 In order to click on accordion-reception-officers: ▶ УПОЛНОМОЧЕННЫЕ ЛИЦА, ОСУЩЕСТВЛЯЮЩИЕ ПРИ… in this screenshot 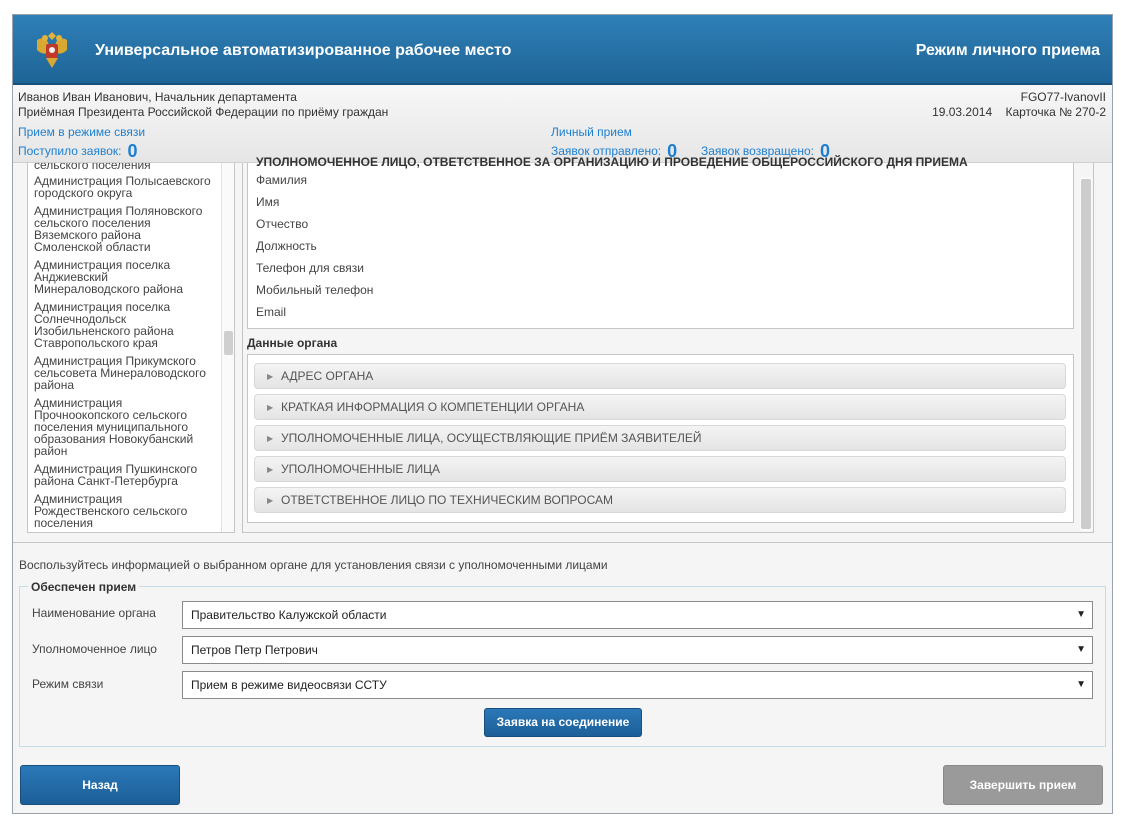, I will do `click(660, 438)`.